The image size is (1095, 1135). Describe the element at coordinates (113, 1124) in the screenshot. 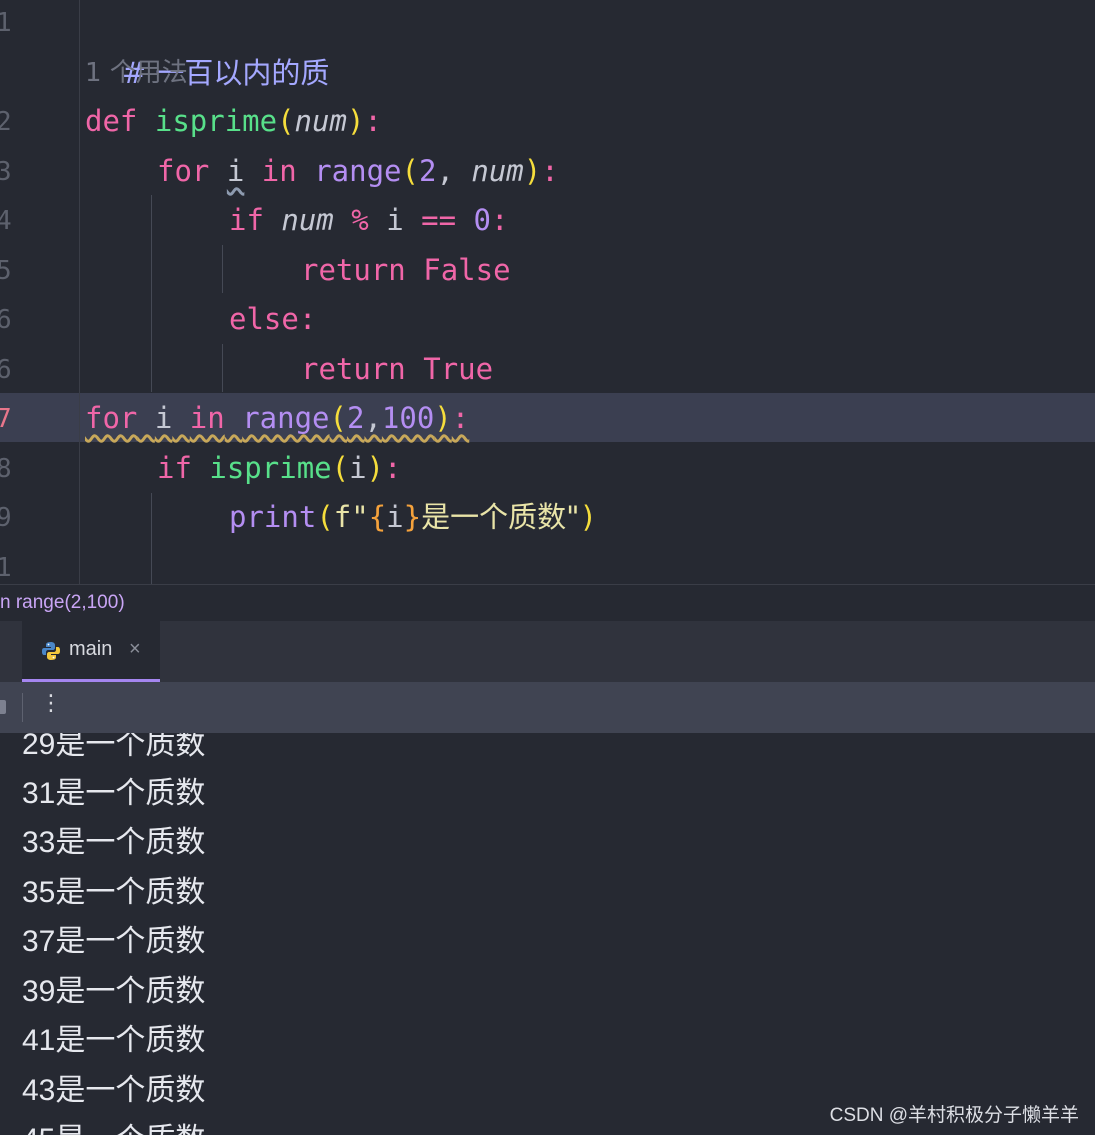

I see `console-line: 45是一个质数` at that location.